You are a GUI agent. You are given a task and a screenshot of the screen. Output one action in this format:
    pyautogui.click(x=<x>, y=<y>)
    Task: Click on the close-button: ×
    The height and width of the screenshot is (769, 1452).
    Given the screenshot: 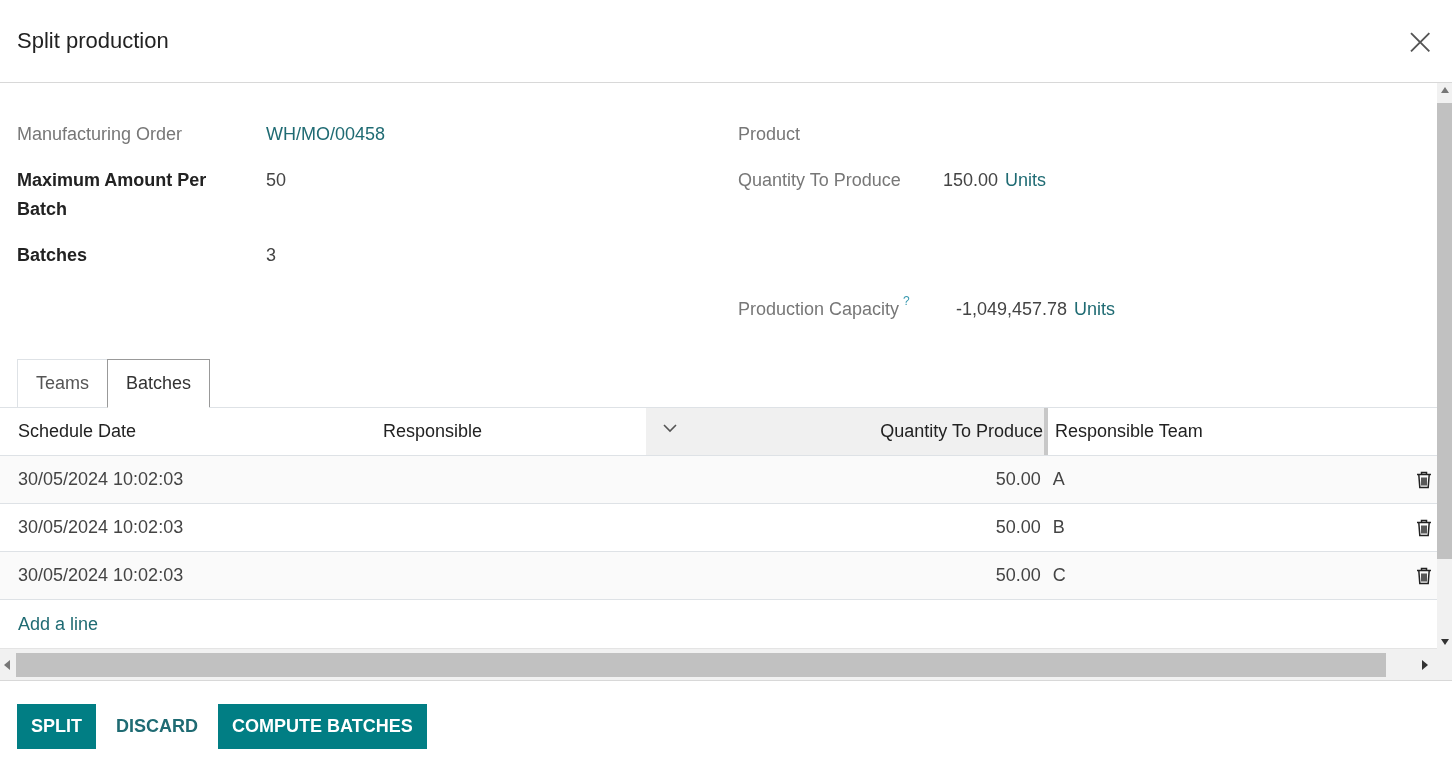 What is the action you would take?
    pyautogui.click(x=1420, y=41)
    